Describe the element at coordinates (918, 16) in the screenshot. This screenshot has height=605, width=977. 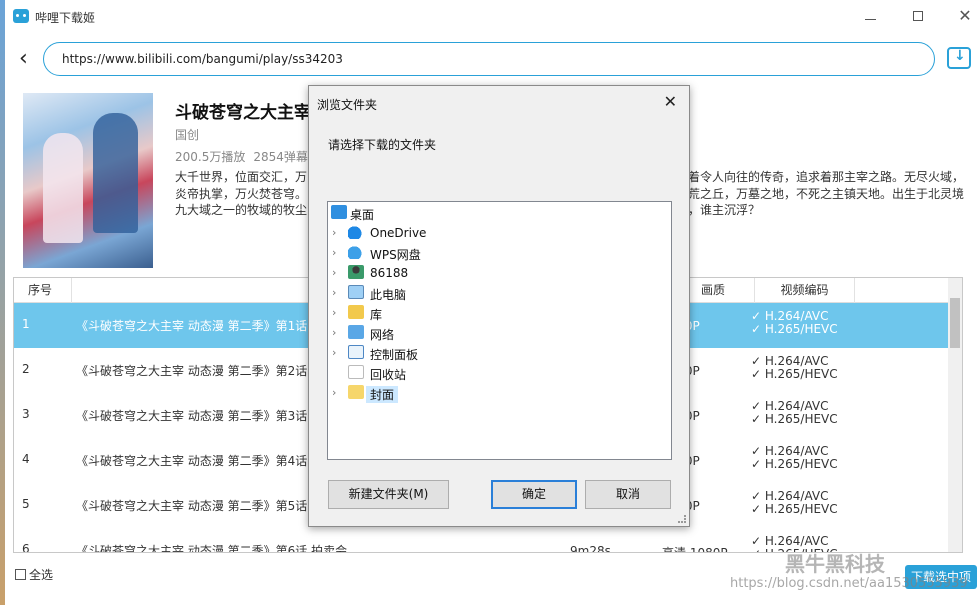
I see `maximize-button` at that location.